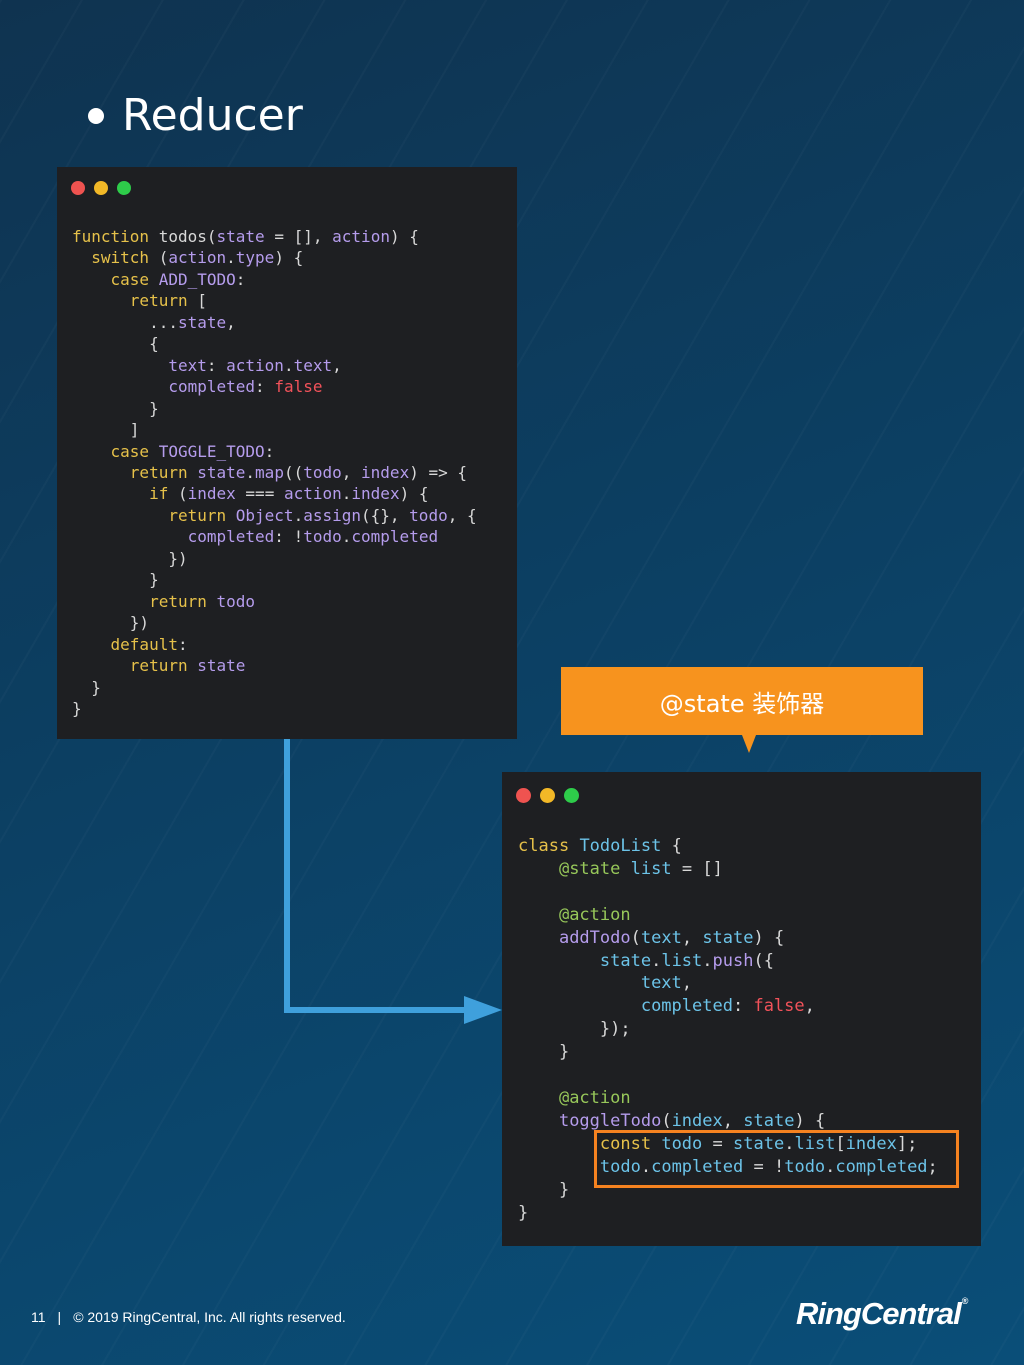  What do you see at coordinates (600, 846) in the screenshot?
I see `code-line: class TodoList {` at bounding box center [600, 846].